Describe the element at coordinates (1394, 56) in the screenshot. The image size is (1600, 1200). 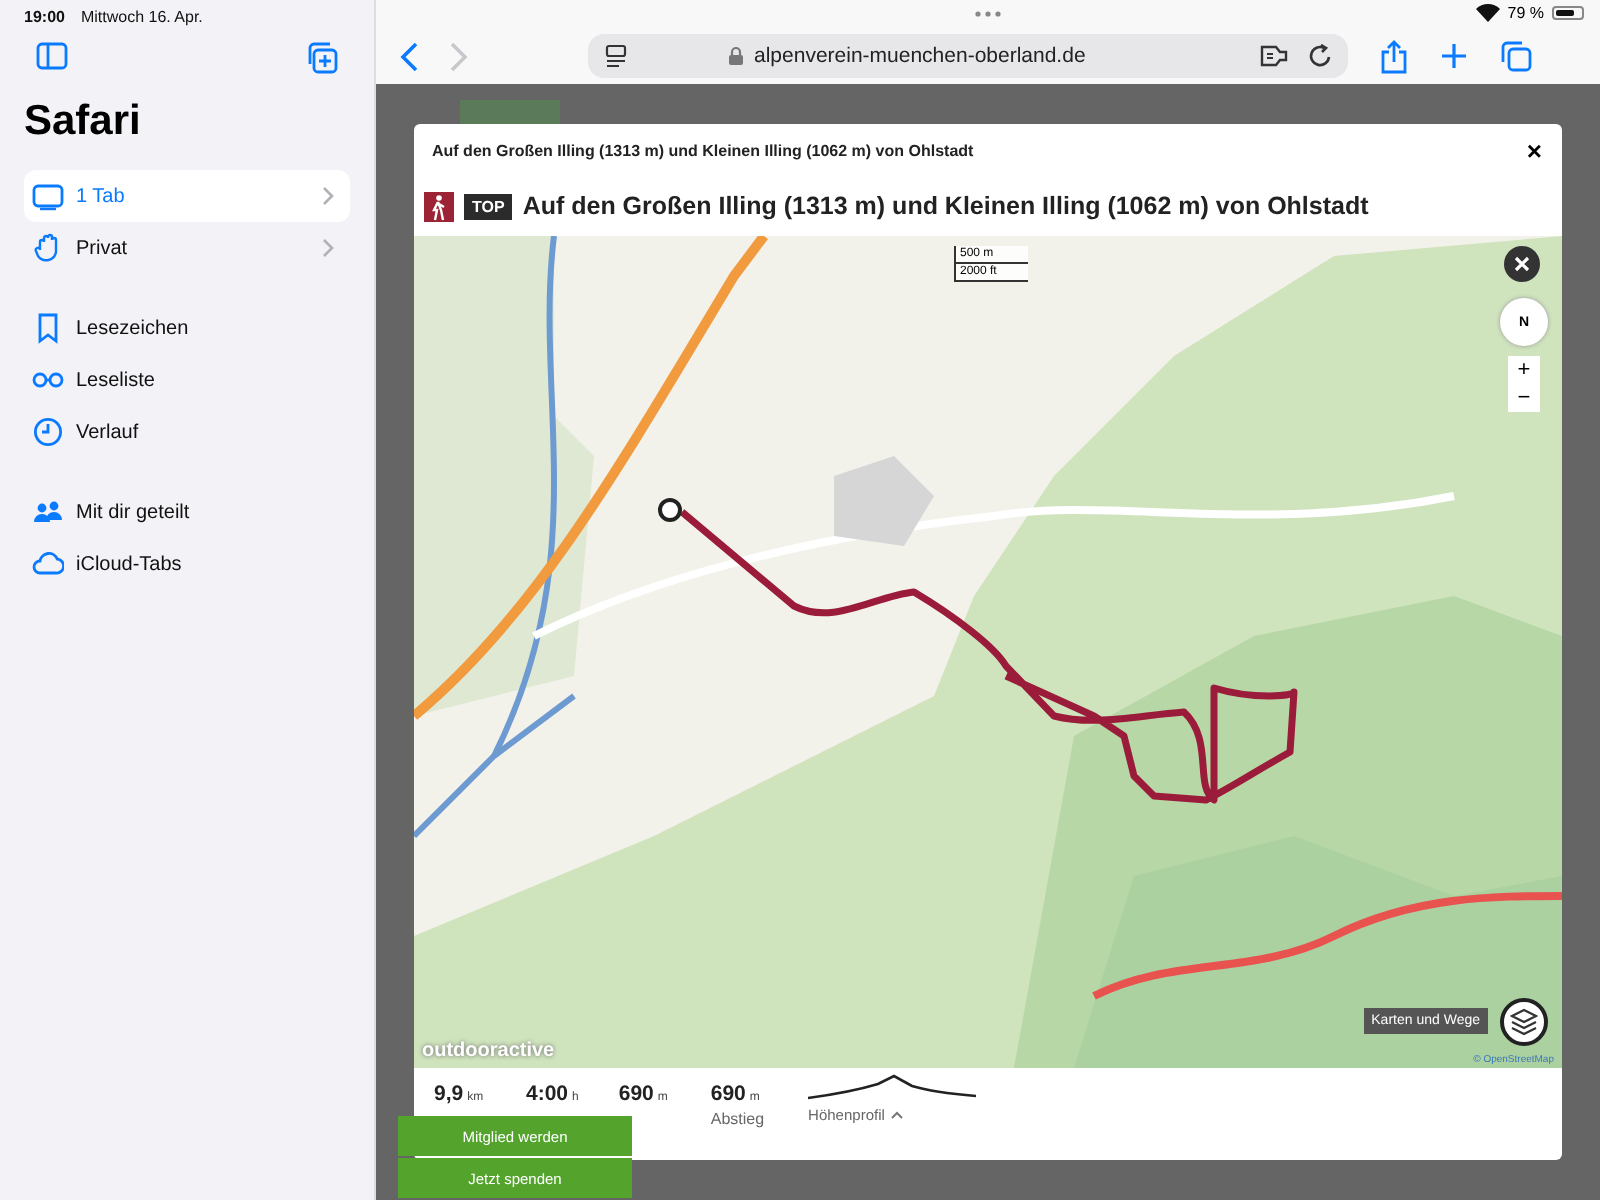
I see `share-icon` at that location.